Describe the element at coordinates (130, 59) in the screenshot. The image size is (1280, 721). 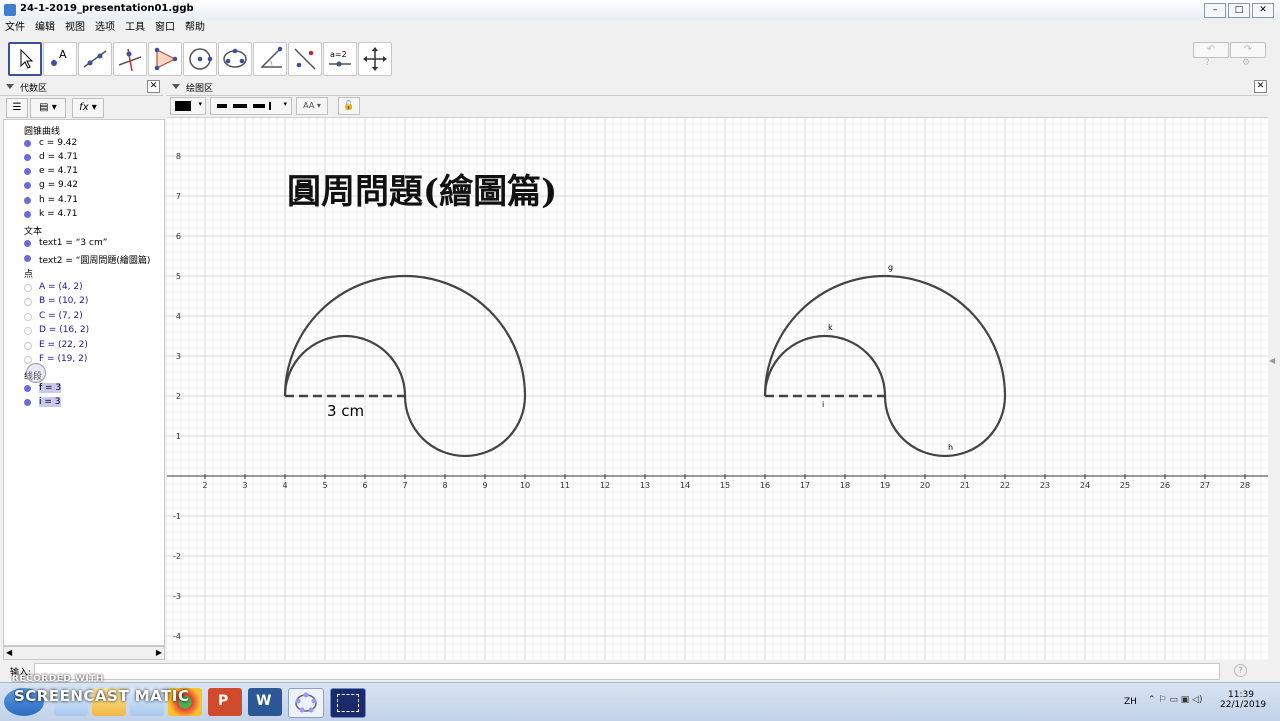
I see `perpendicular-tool-button` at that location.